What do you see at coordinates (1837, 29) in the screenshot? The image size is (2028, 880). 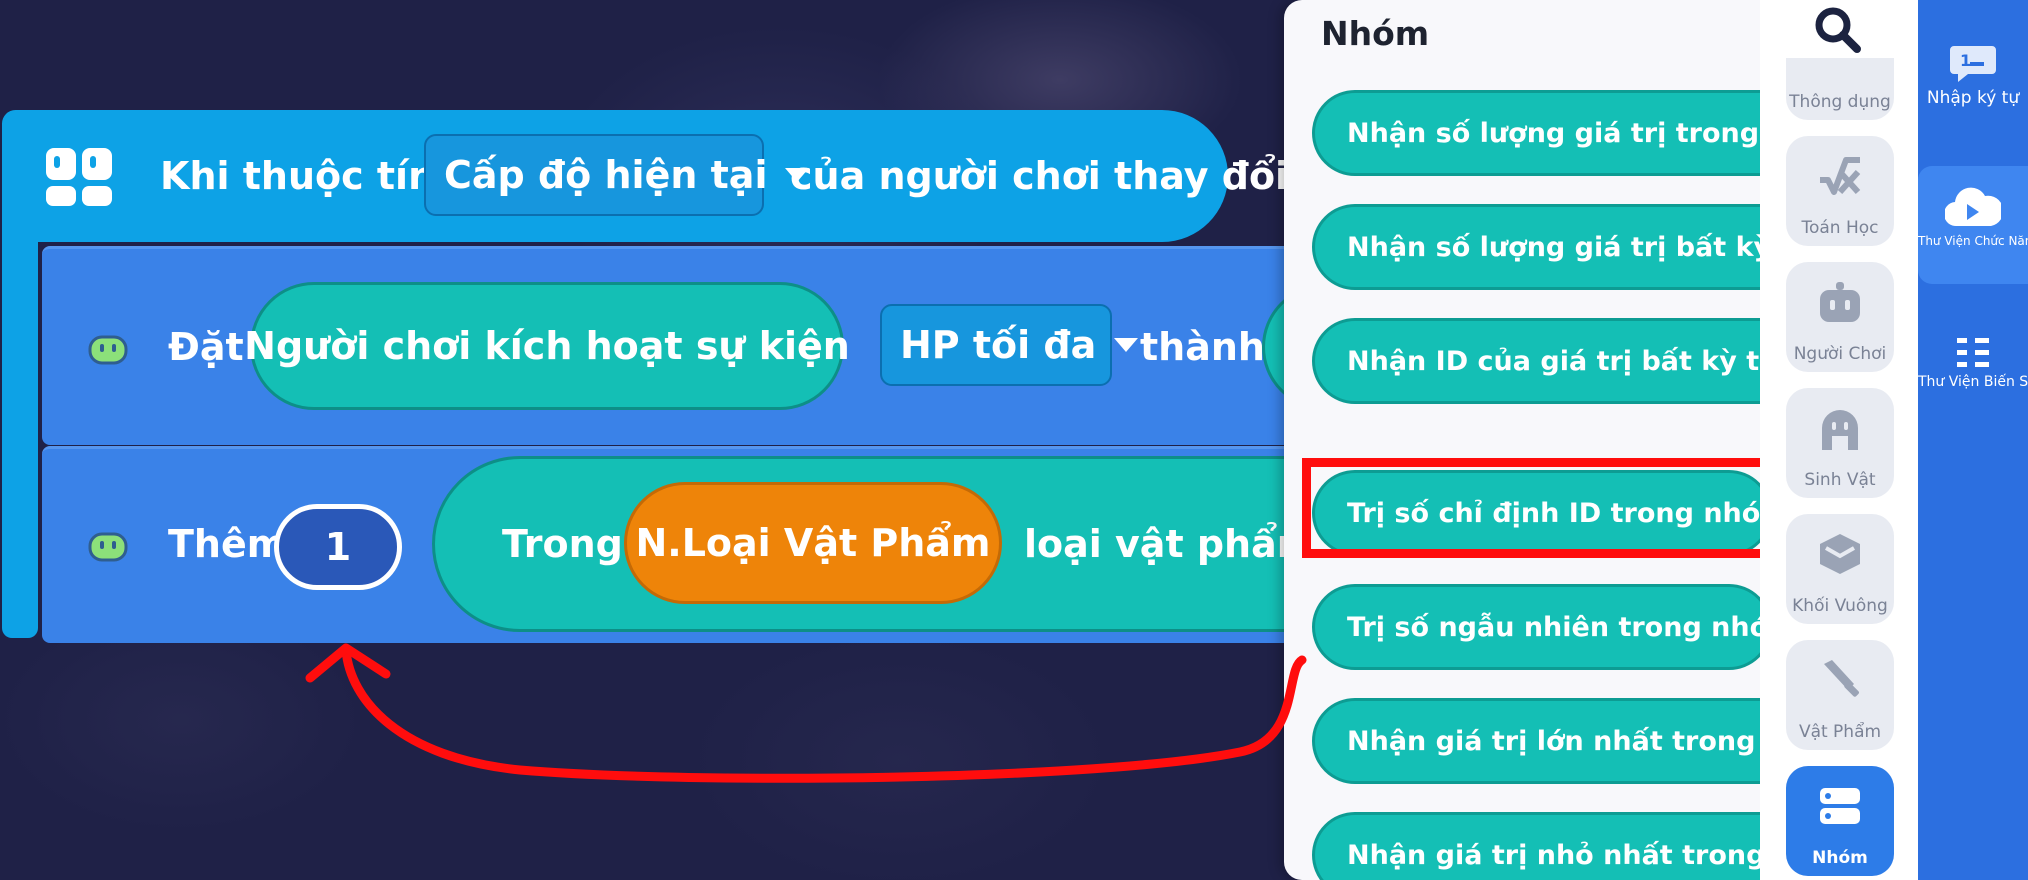 I see `search-icon` at bounding box center [1837, 29].